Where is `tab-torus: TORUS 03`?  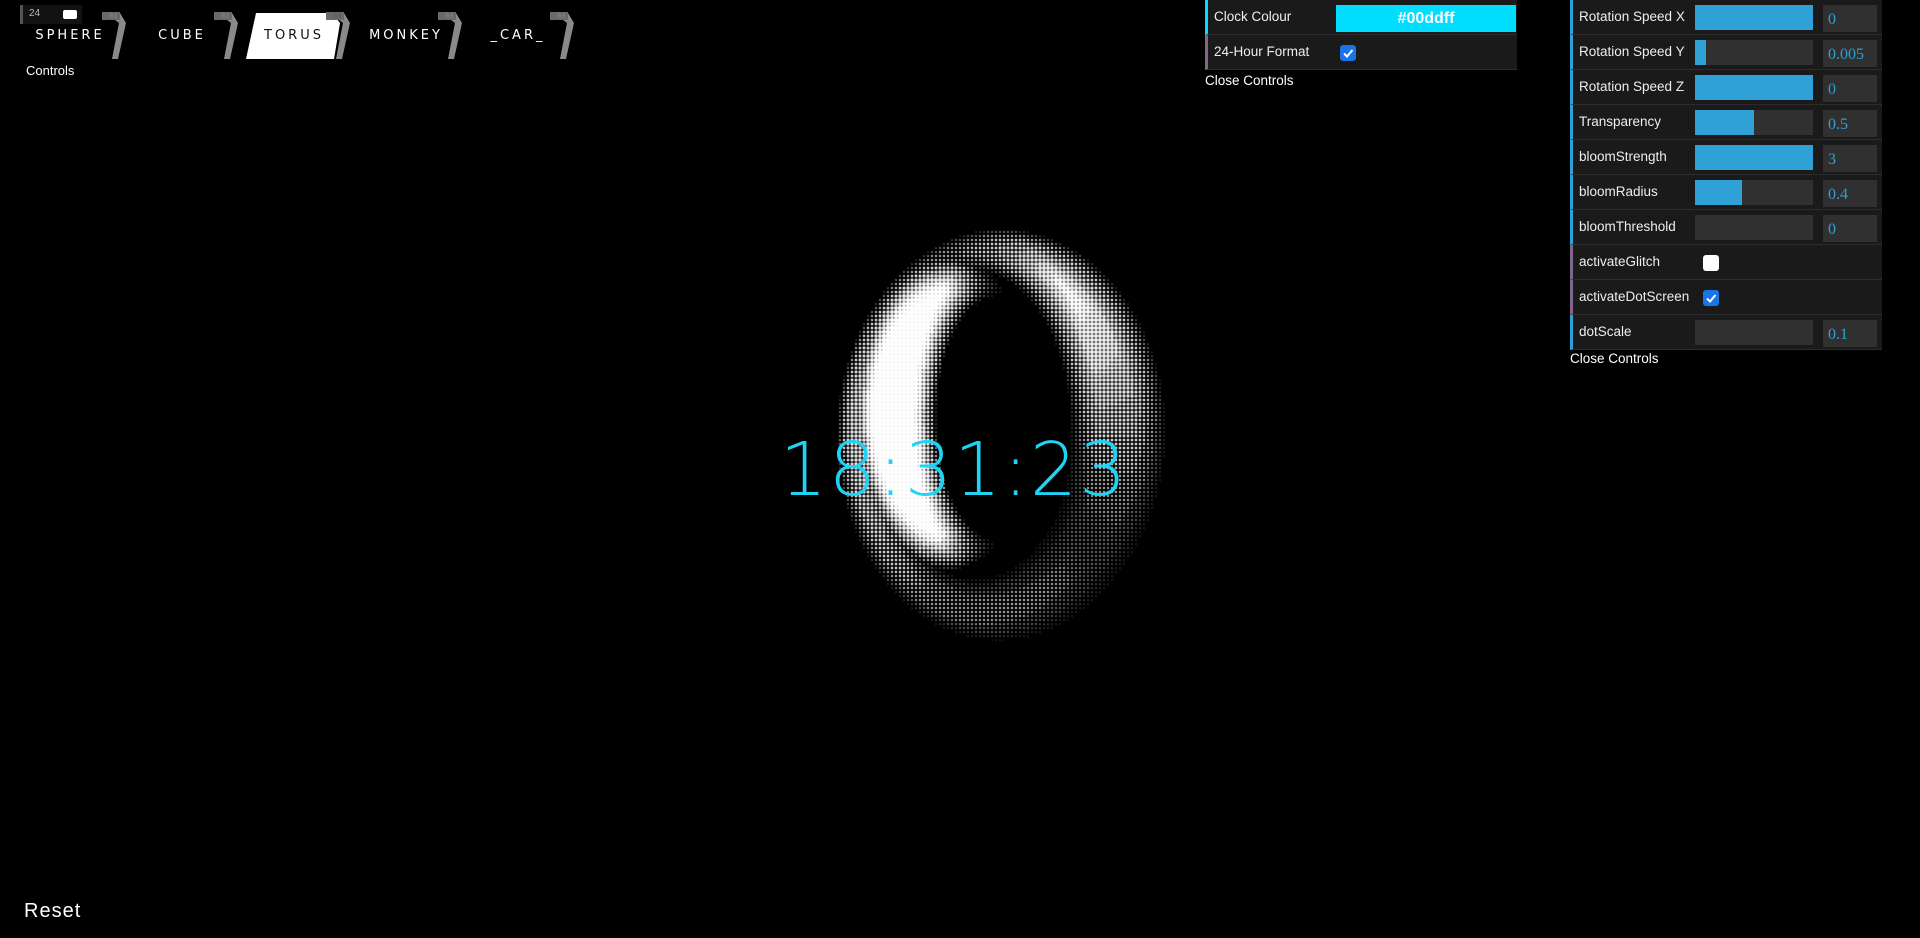
tab-torus: TORUS 03 is located at coordinates (300, 36).